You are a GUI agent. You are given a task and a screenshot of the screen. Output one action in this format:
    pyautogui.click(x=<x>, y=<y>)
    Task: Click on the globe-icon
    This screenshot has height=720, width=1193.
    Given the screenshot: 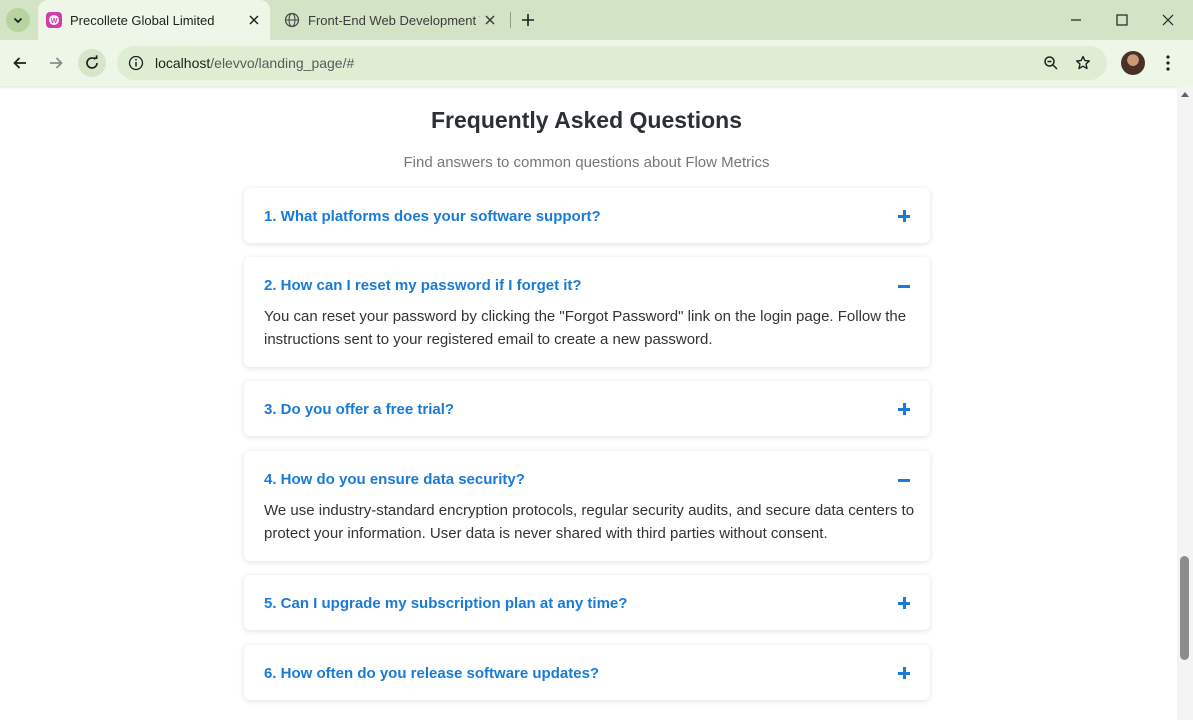 What is the action you would take?
    pyautogui.click(x=292, y=20)
    